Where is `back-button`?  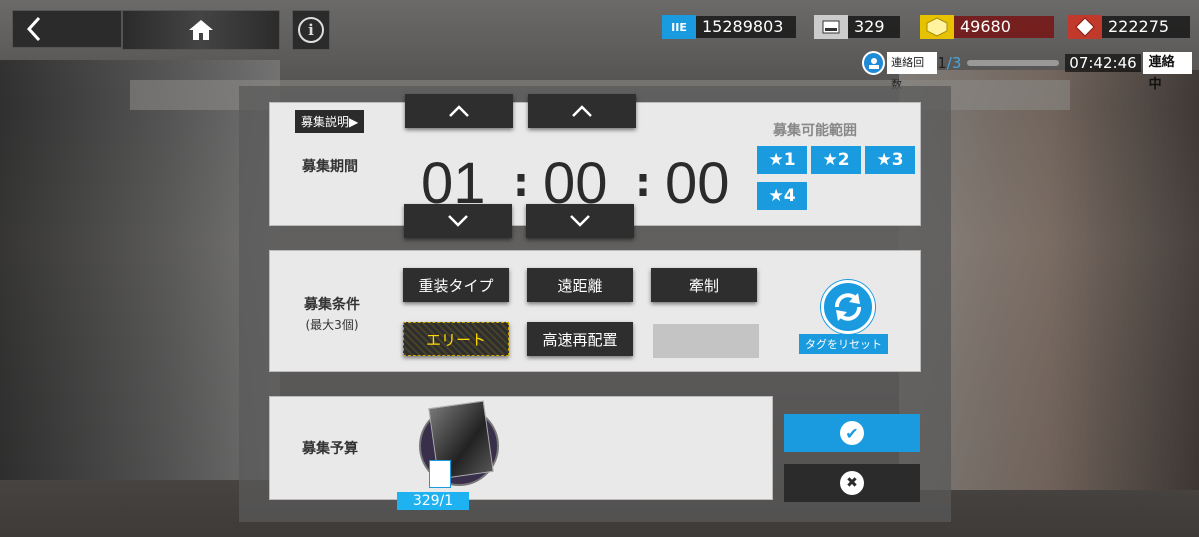
back-button is located at coordinates (67, 29).